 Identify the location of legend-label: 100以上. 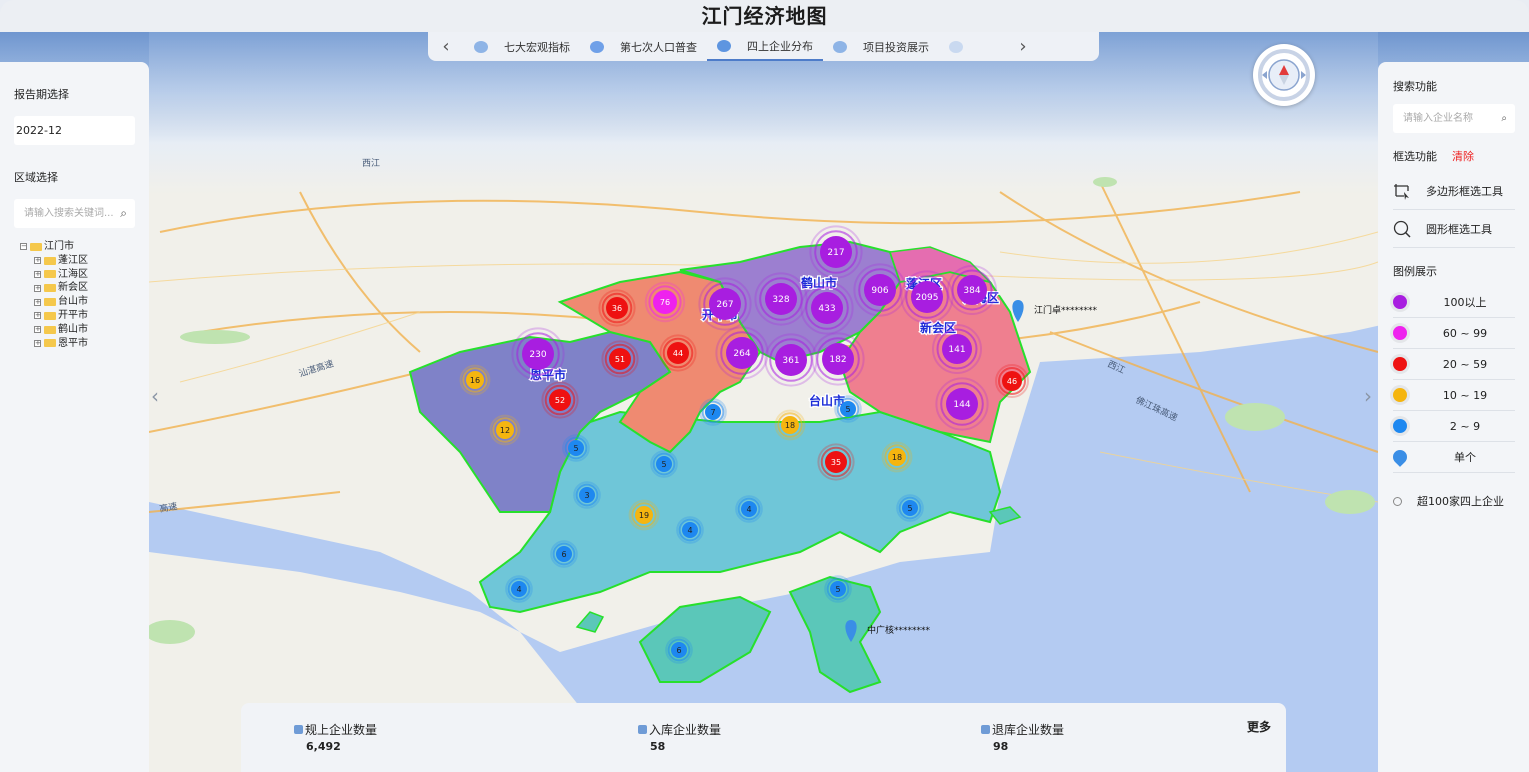
(1465, 302).